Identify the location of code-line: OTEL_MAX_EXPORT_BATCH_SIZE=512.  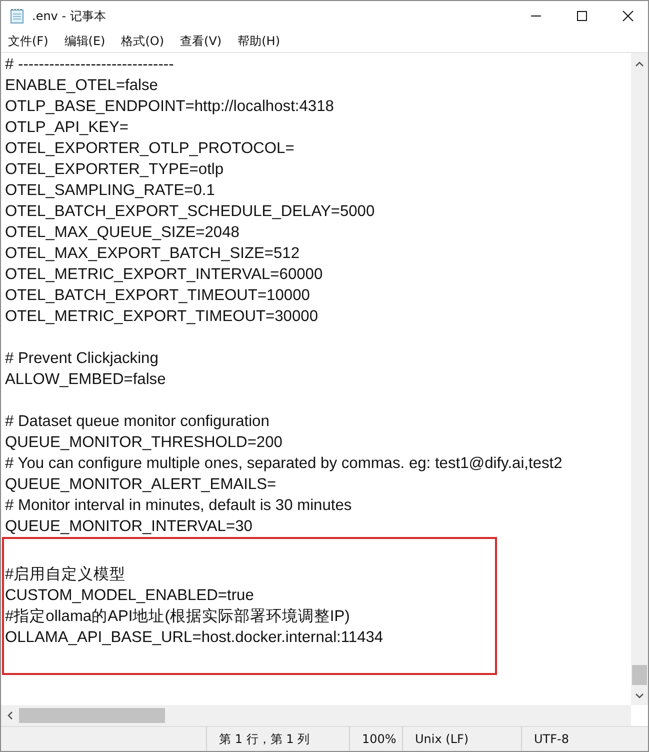
(152, 254).